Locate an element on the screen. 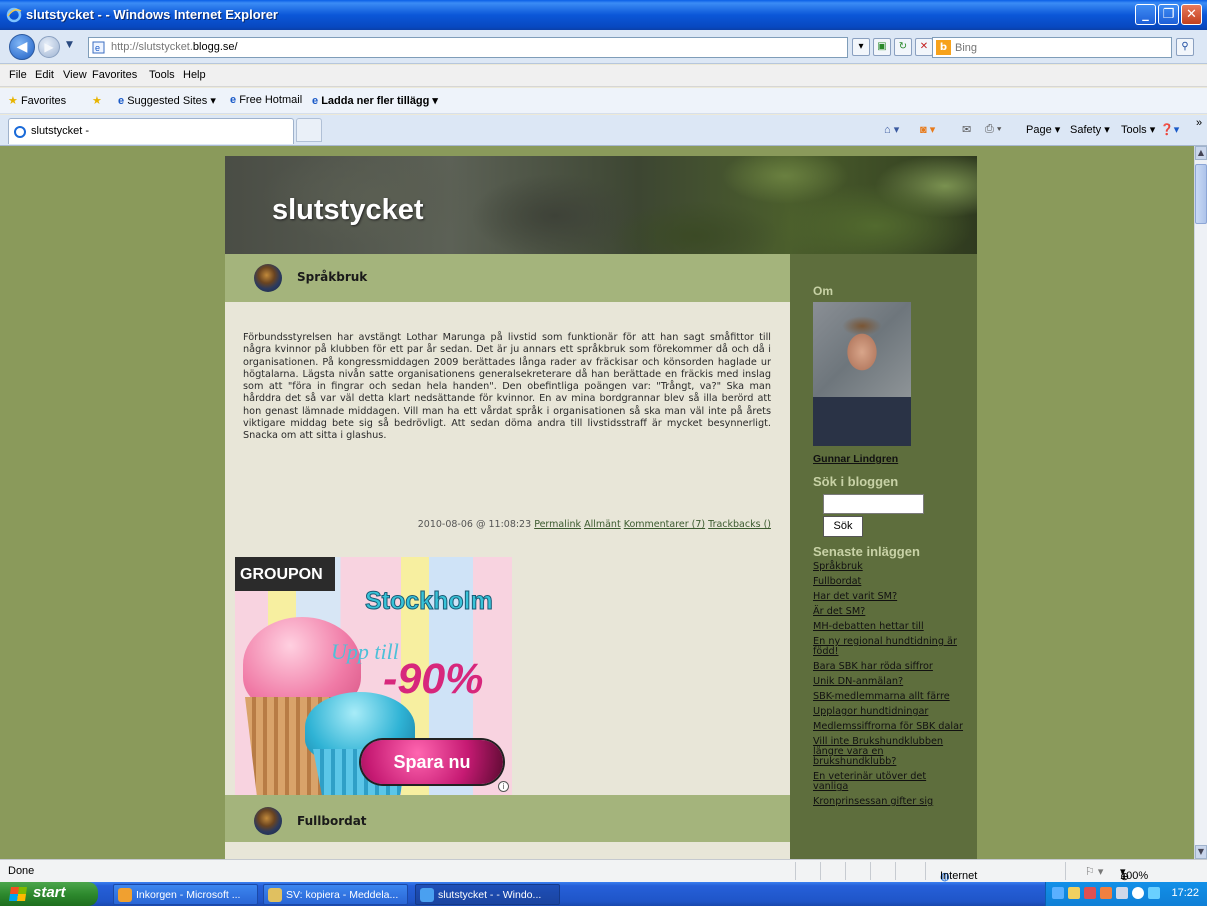  scroll-thumb is located at coordinates (1201, 194).